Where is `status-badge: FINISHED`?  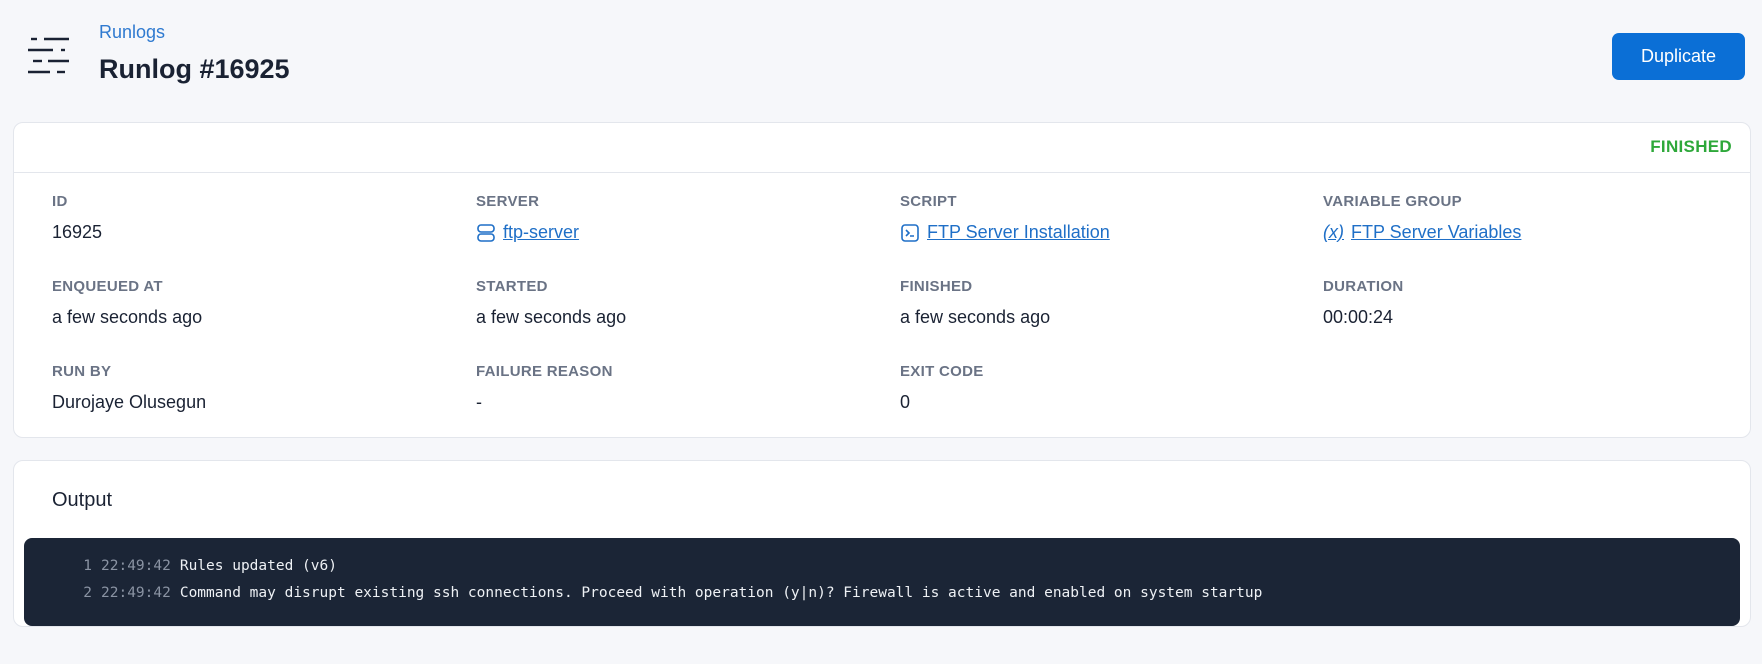
status-badge: FINISHED is located at coordinates (1691, 146).